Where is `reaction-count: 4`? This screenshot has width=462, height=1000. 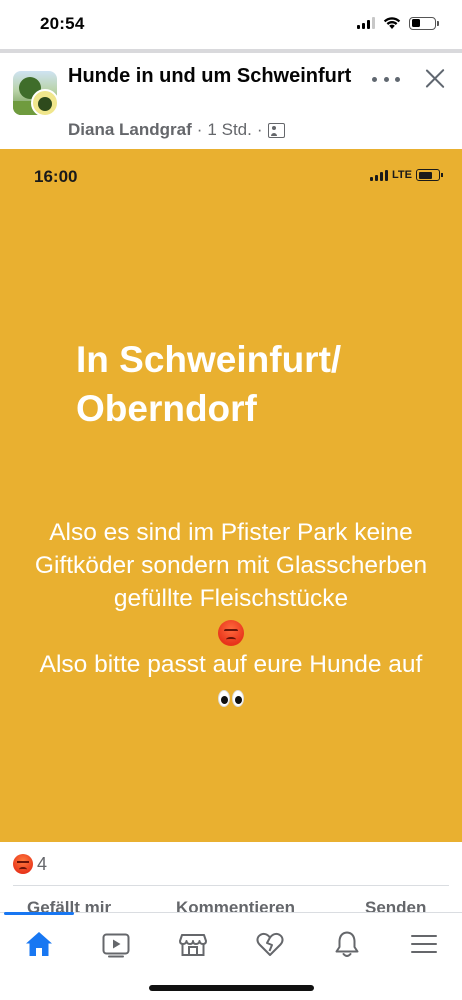
reaction-count: 4 is located at coordinates (42, 864).